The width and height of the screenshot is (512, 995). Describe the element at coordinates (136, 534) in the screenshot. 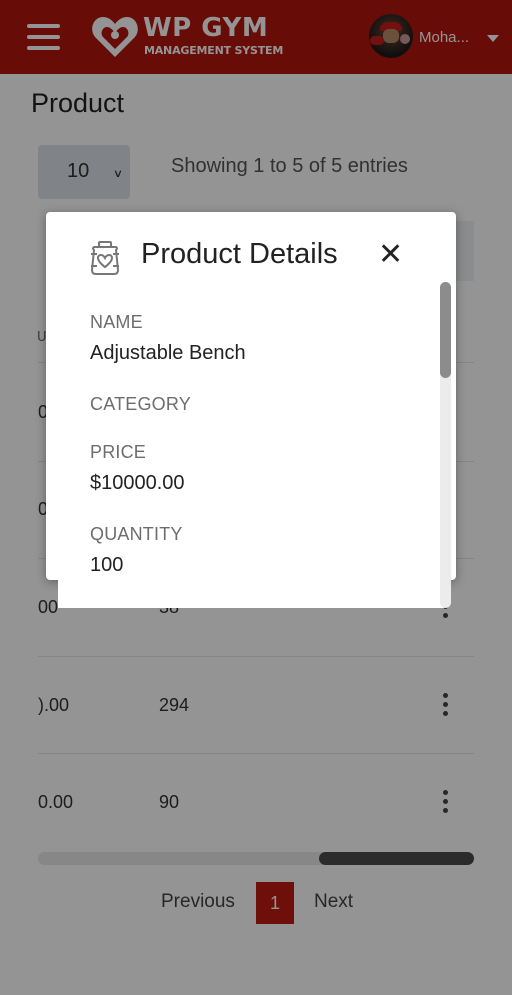

I see `field-label-quantity: QUANTITY` at that location.